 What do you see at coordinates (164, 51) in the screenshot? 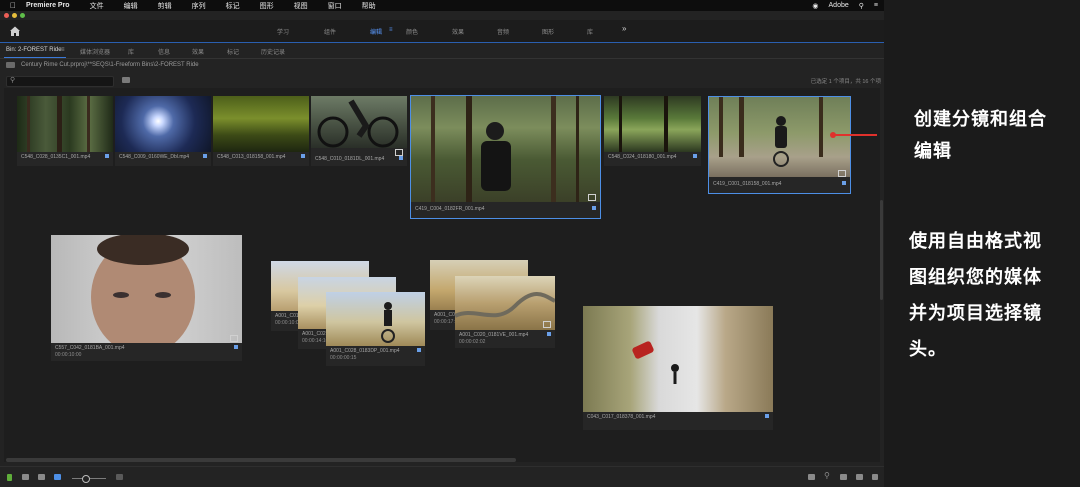
I see `tab-info: 信息` at bounding box center [164, 51].